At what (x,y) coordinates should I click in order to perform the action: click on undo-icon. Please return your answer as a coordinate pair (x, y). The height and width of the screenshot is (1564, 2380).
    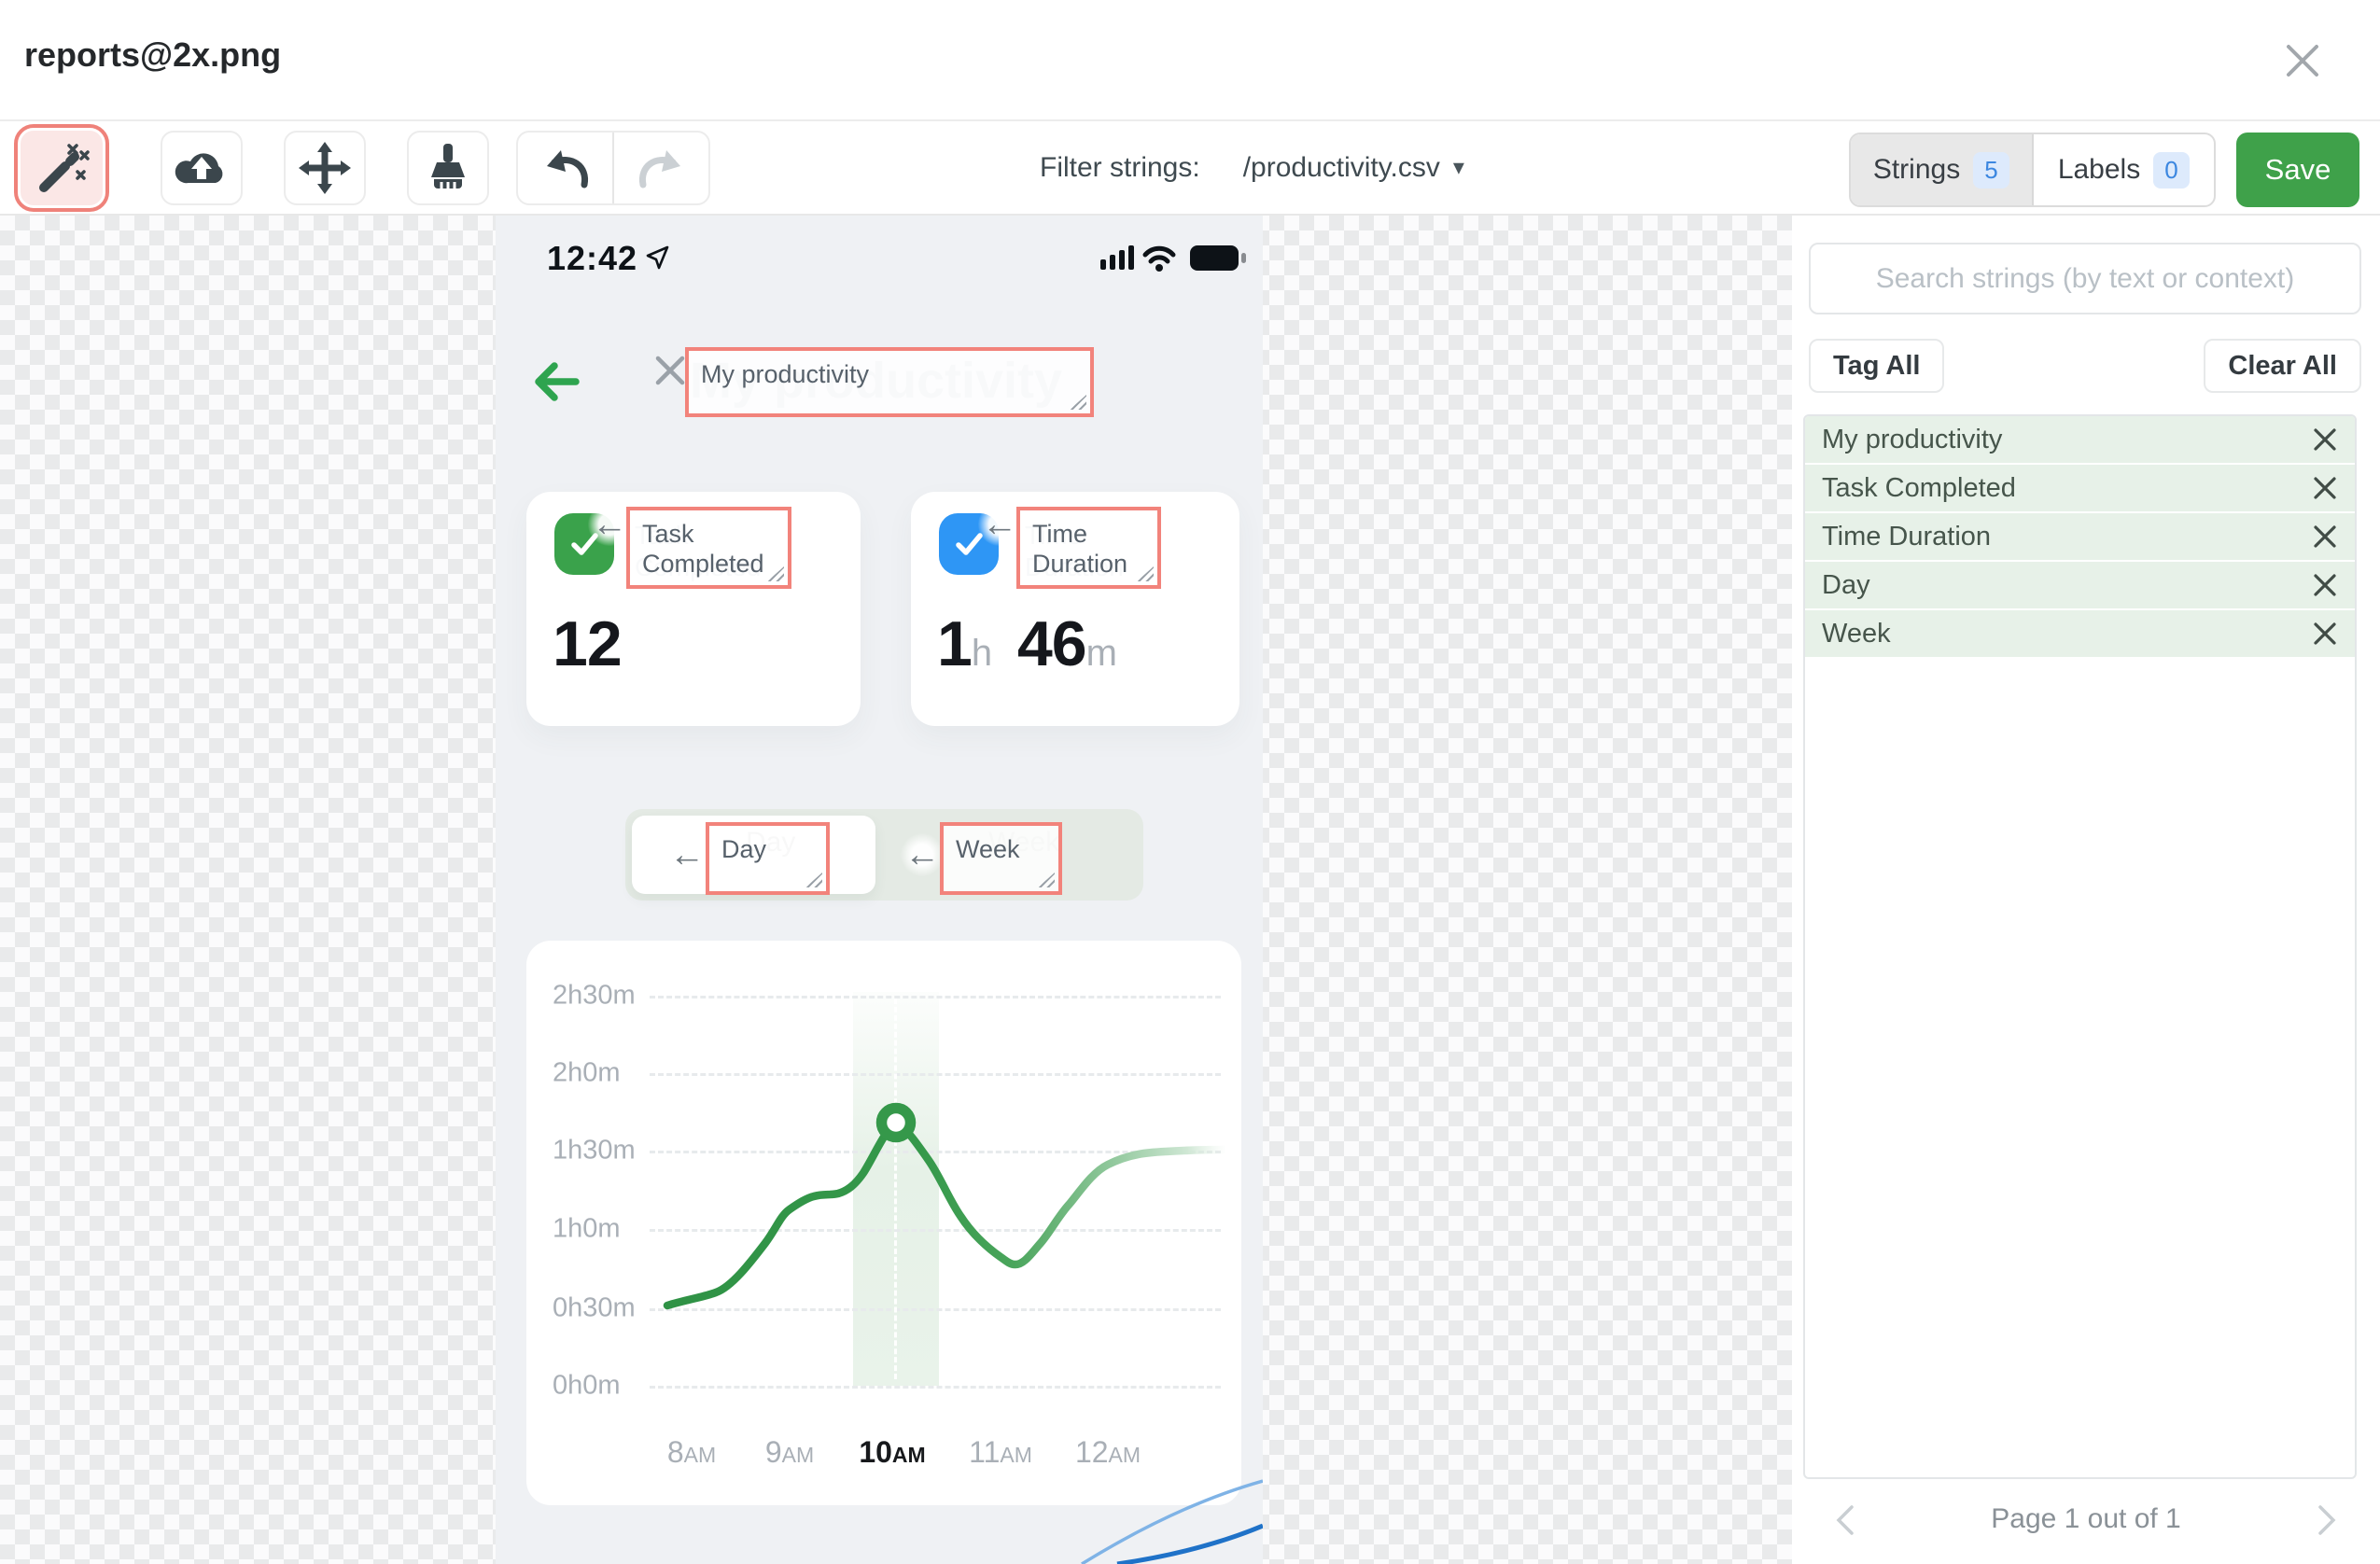
    Looking at the image, I should click on (567, 169).